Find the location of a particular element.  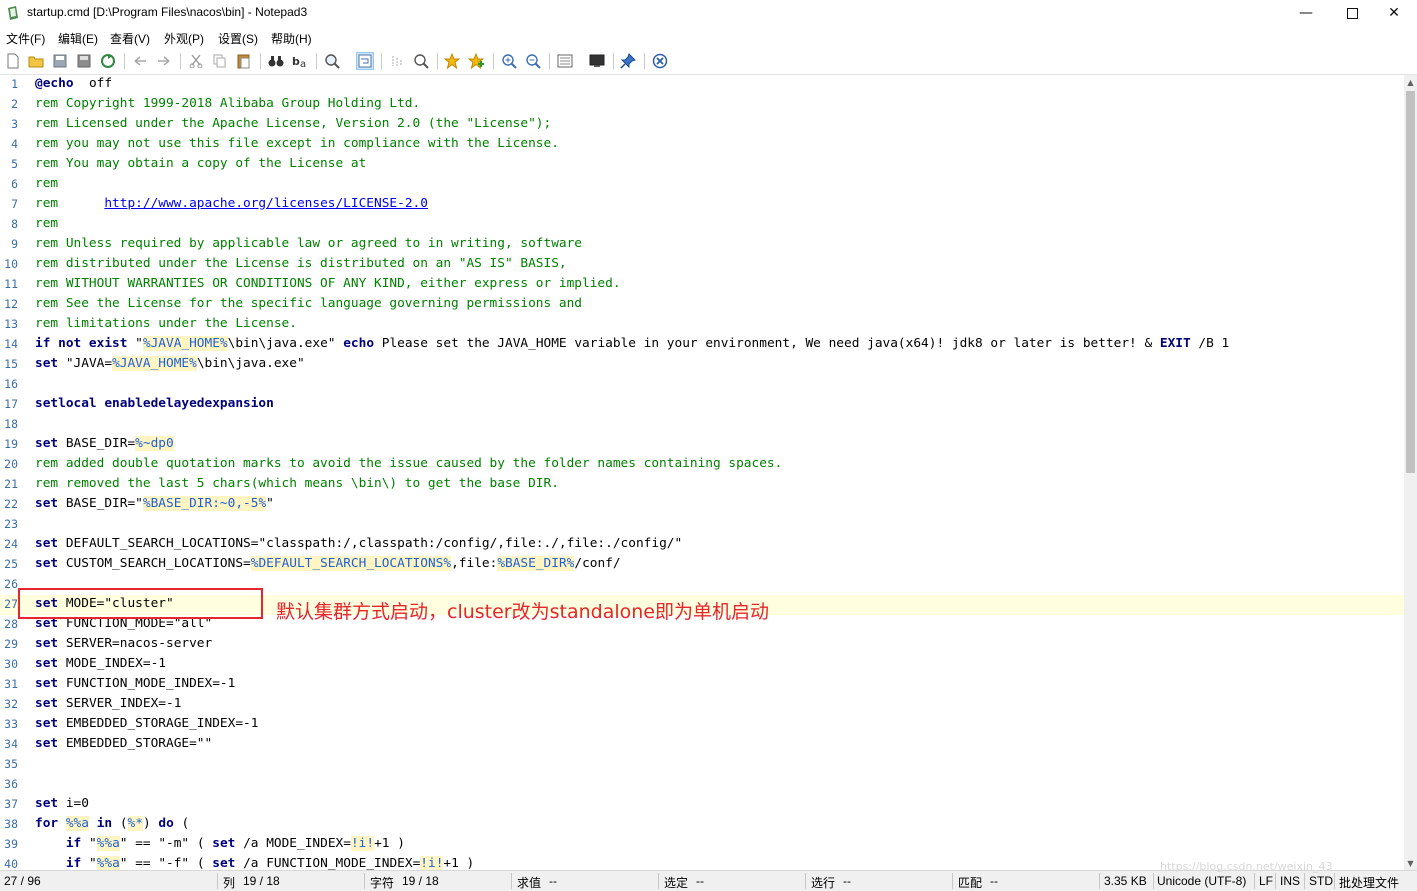

keyword-token: do is located at coordinates (166, 823).